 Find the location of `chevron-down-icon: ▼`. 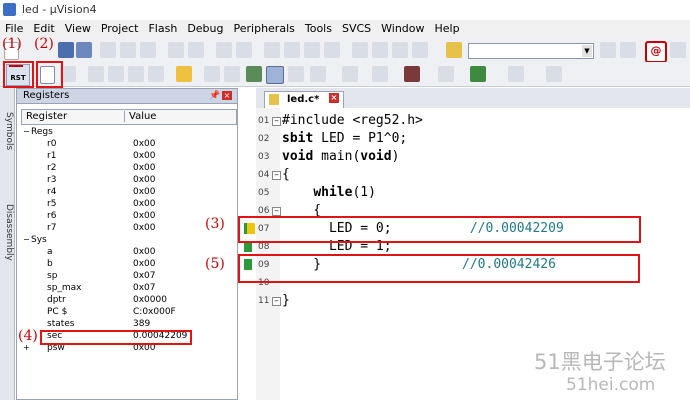

chevron-down-icon: ▼ is located at coordinates (587, 51).